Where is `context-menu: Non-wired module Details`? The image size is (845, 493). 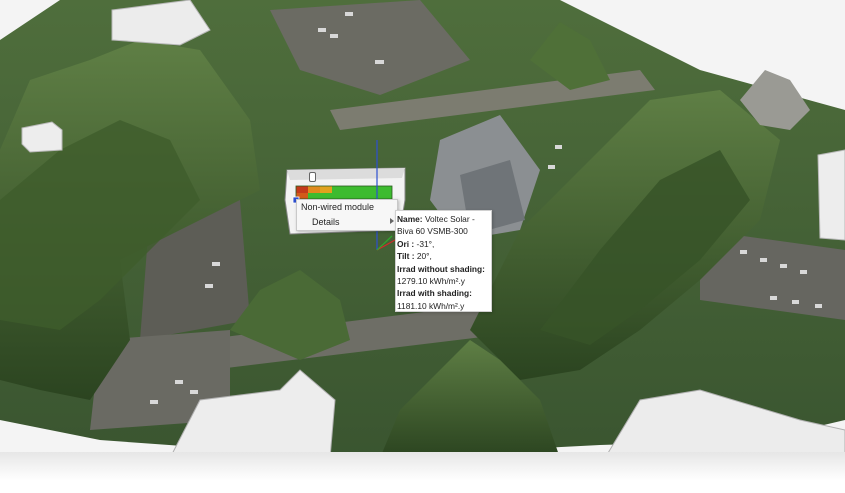 context-menu: Non-wired module Details is located at coordinates (347, 215).